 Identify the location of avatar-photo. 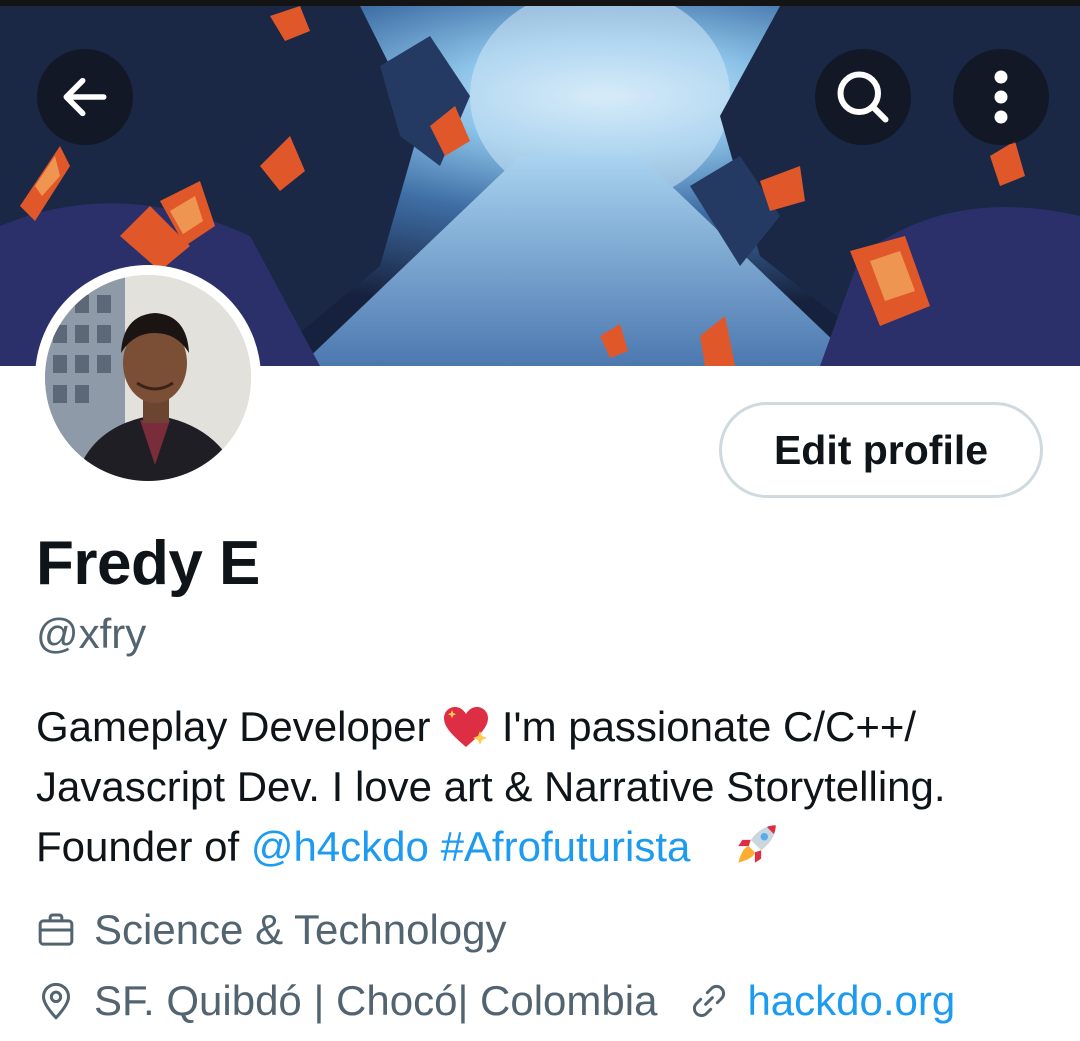
(148, 378).